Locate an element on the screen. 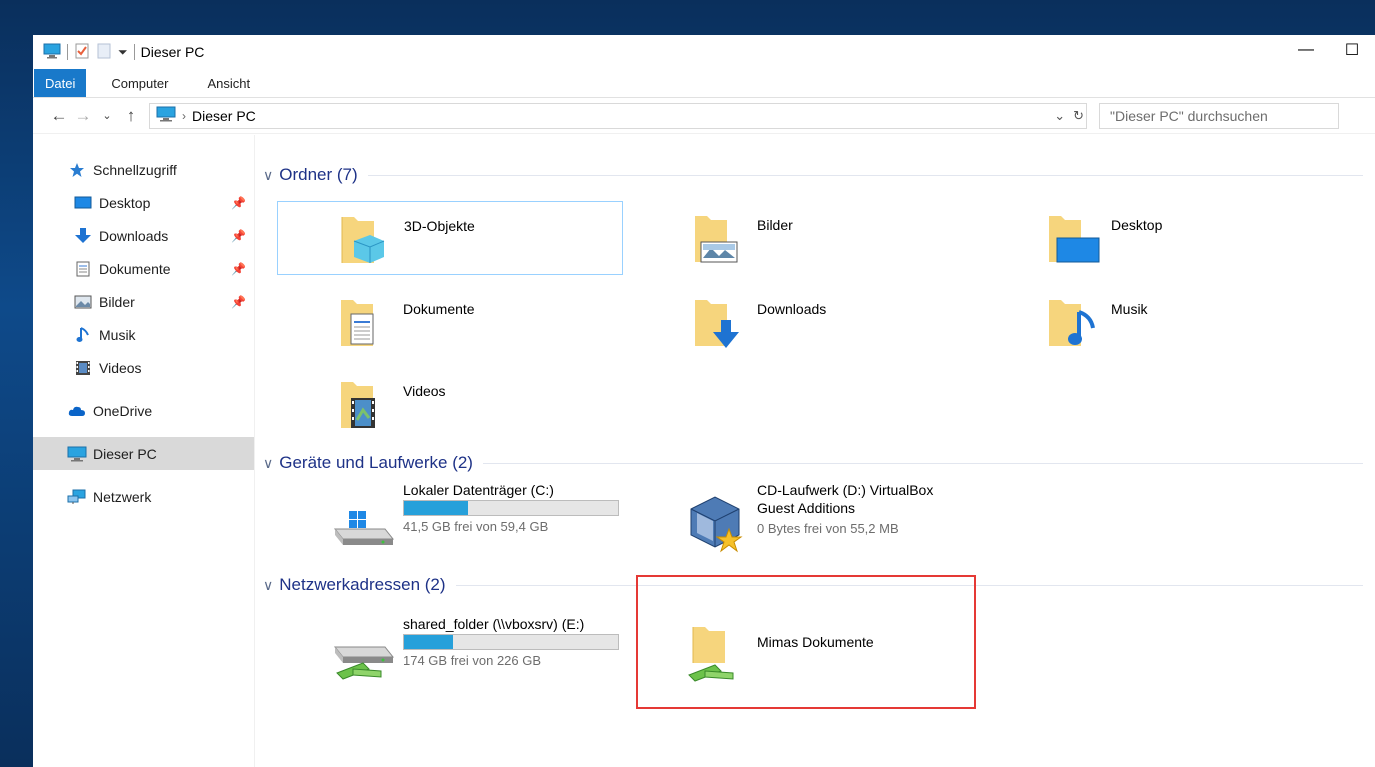 This screenshot has width=1375, height=767. drive-name: shared_folder (\\vboxsrv) (E:) is located at coordinates (494, 624).